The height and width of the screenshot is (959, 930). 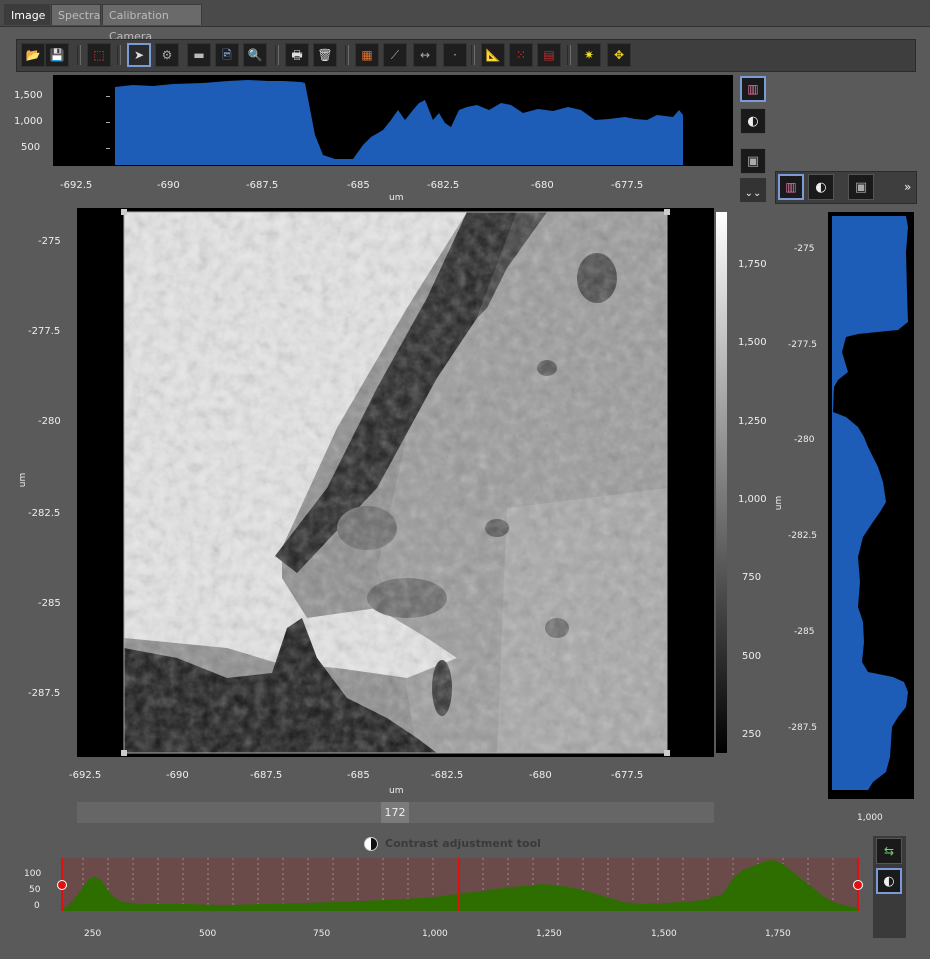 I want to click on top-profile-xtick: -685, so click(x=358, y=185).